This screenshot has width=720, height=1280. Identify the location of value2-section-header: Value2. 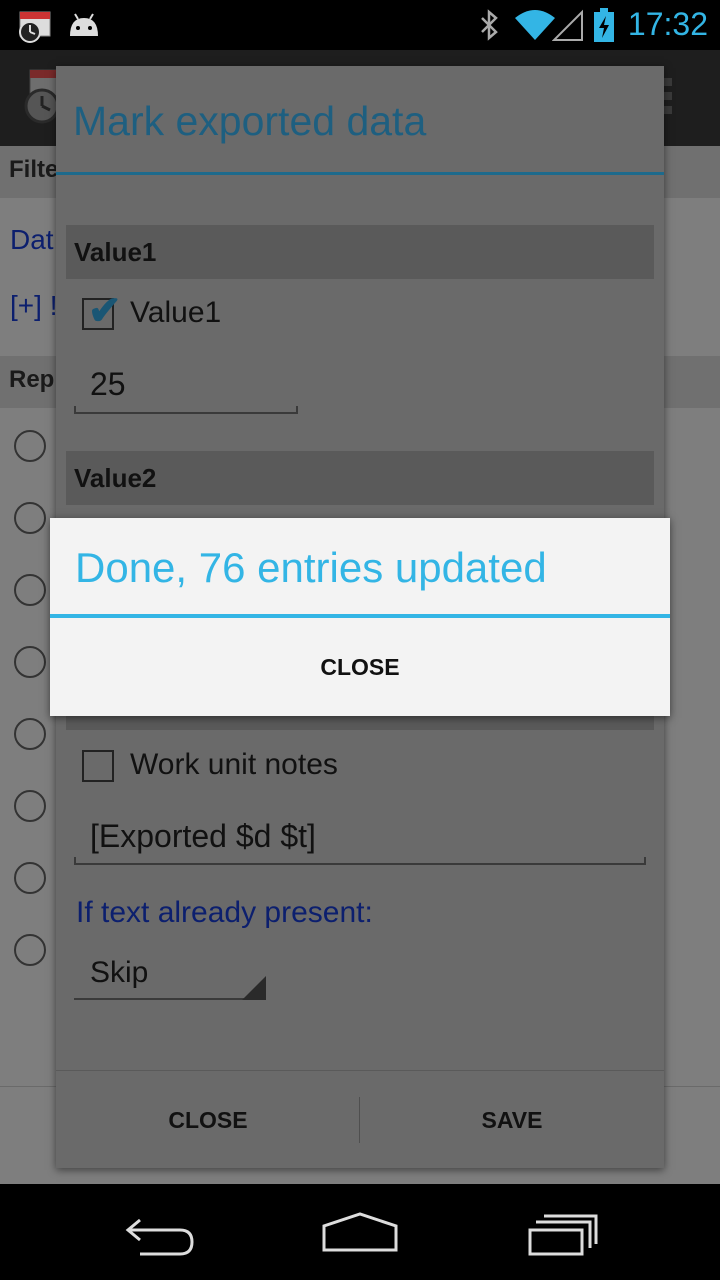
(360, 478).